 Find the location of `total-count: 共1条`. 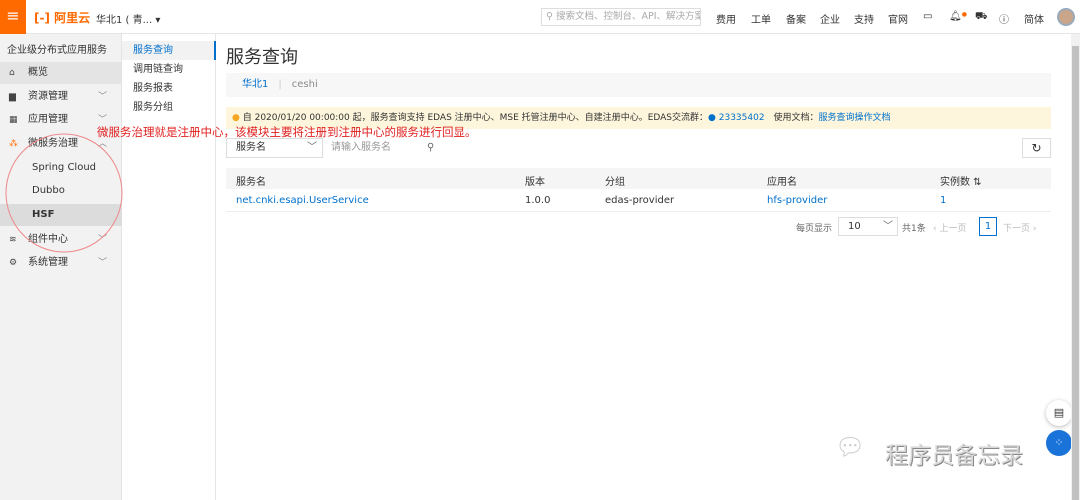

total-count: 共1条 is located at coordinates (914, 229).